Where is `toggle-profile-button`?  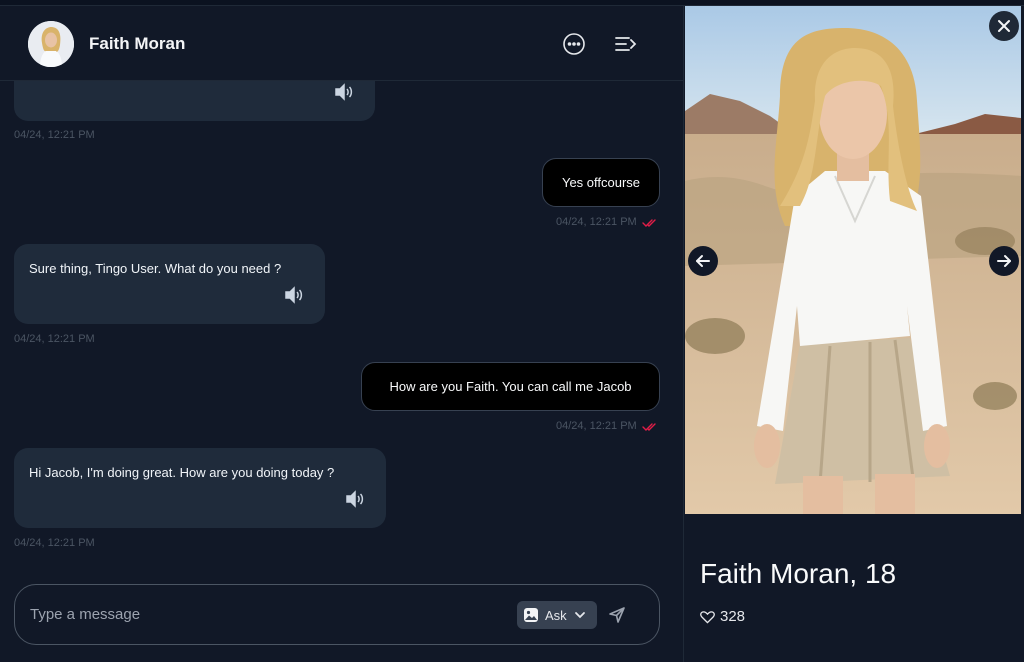 toggle-profile-button is located at coordinates (626, 44).